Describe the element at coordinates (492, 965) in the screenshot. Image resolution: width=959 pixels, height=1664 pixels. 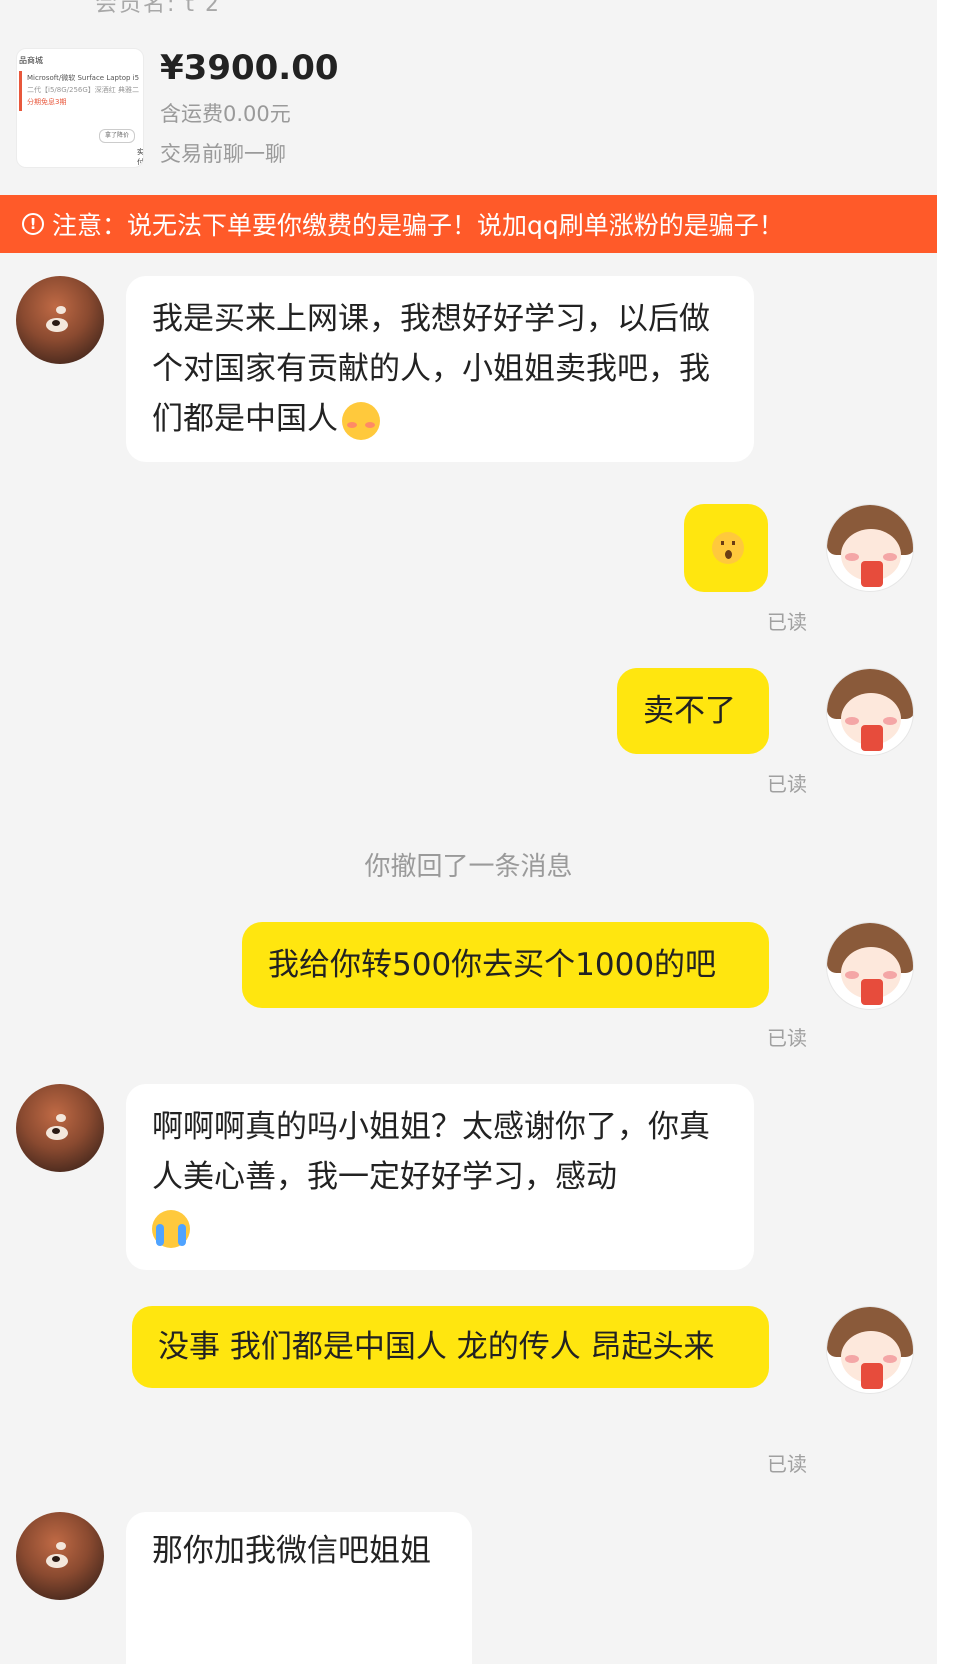
I see `message-text: 我给你转500你去买个1000的吧` at that location.